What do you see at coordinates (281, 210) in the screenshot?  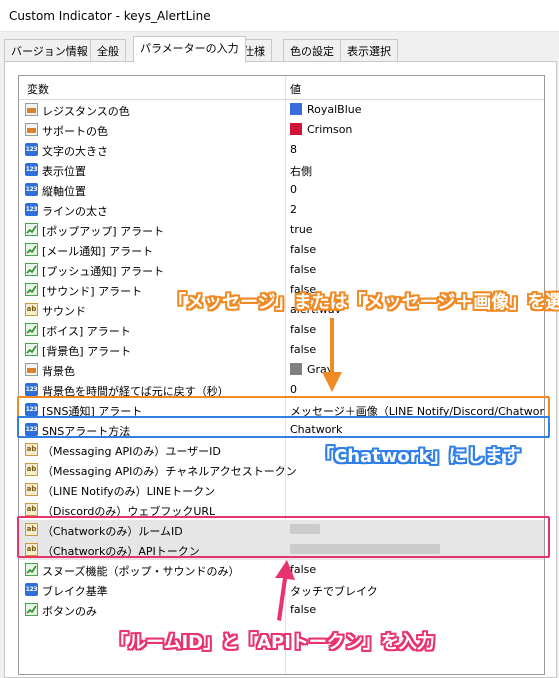 I see `parameter-row: 123 ラインの太さ 2` at bounding box center [281, 210].